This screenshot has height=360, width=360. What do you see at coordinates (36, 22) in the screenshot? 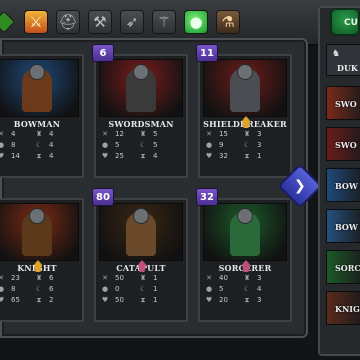
I see `tab-crossed-swords-icon: ⚔` at bounding box center [36, 22].